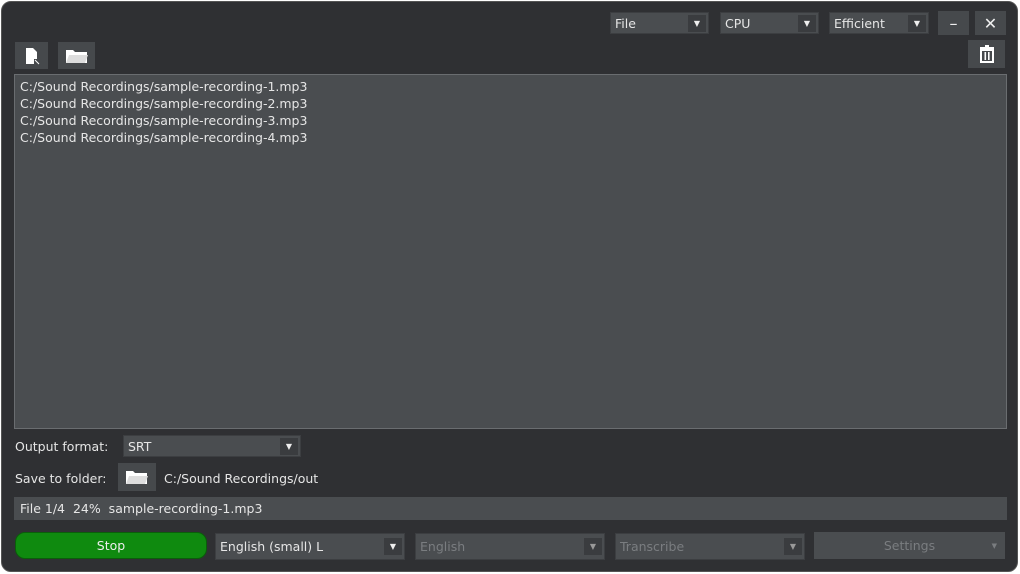  I want to click on output-format-select: SRT ▼, so click(212, 446).